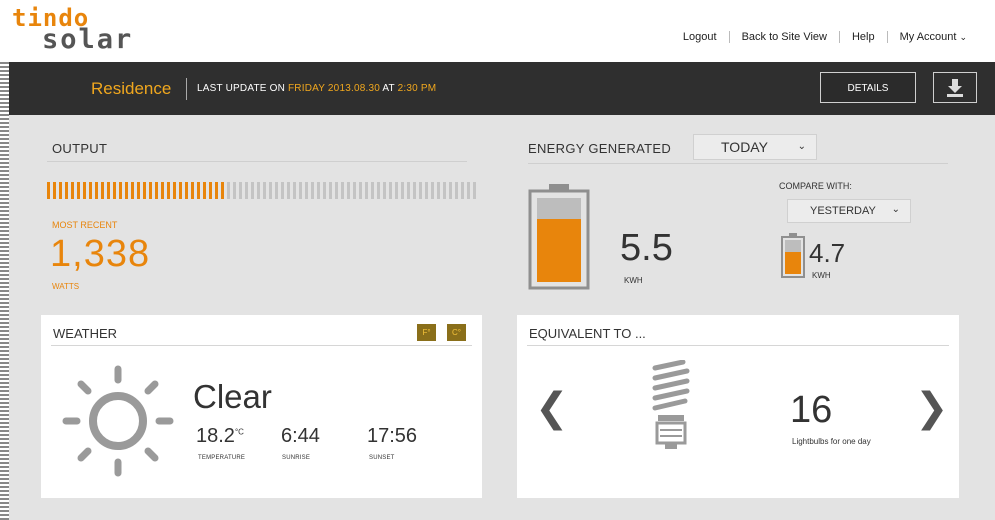  I want to click on download-button, so click(955, 87).